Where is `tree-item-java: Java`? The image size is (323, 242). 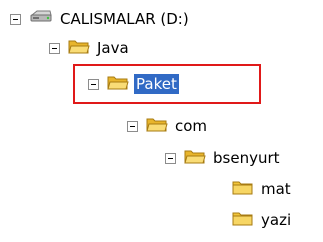 tree-item-java: Java is located at coordinates (90, 48).